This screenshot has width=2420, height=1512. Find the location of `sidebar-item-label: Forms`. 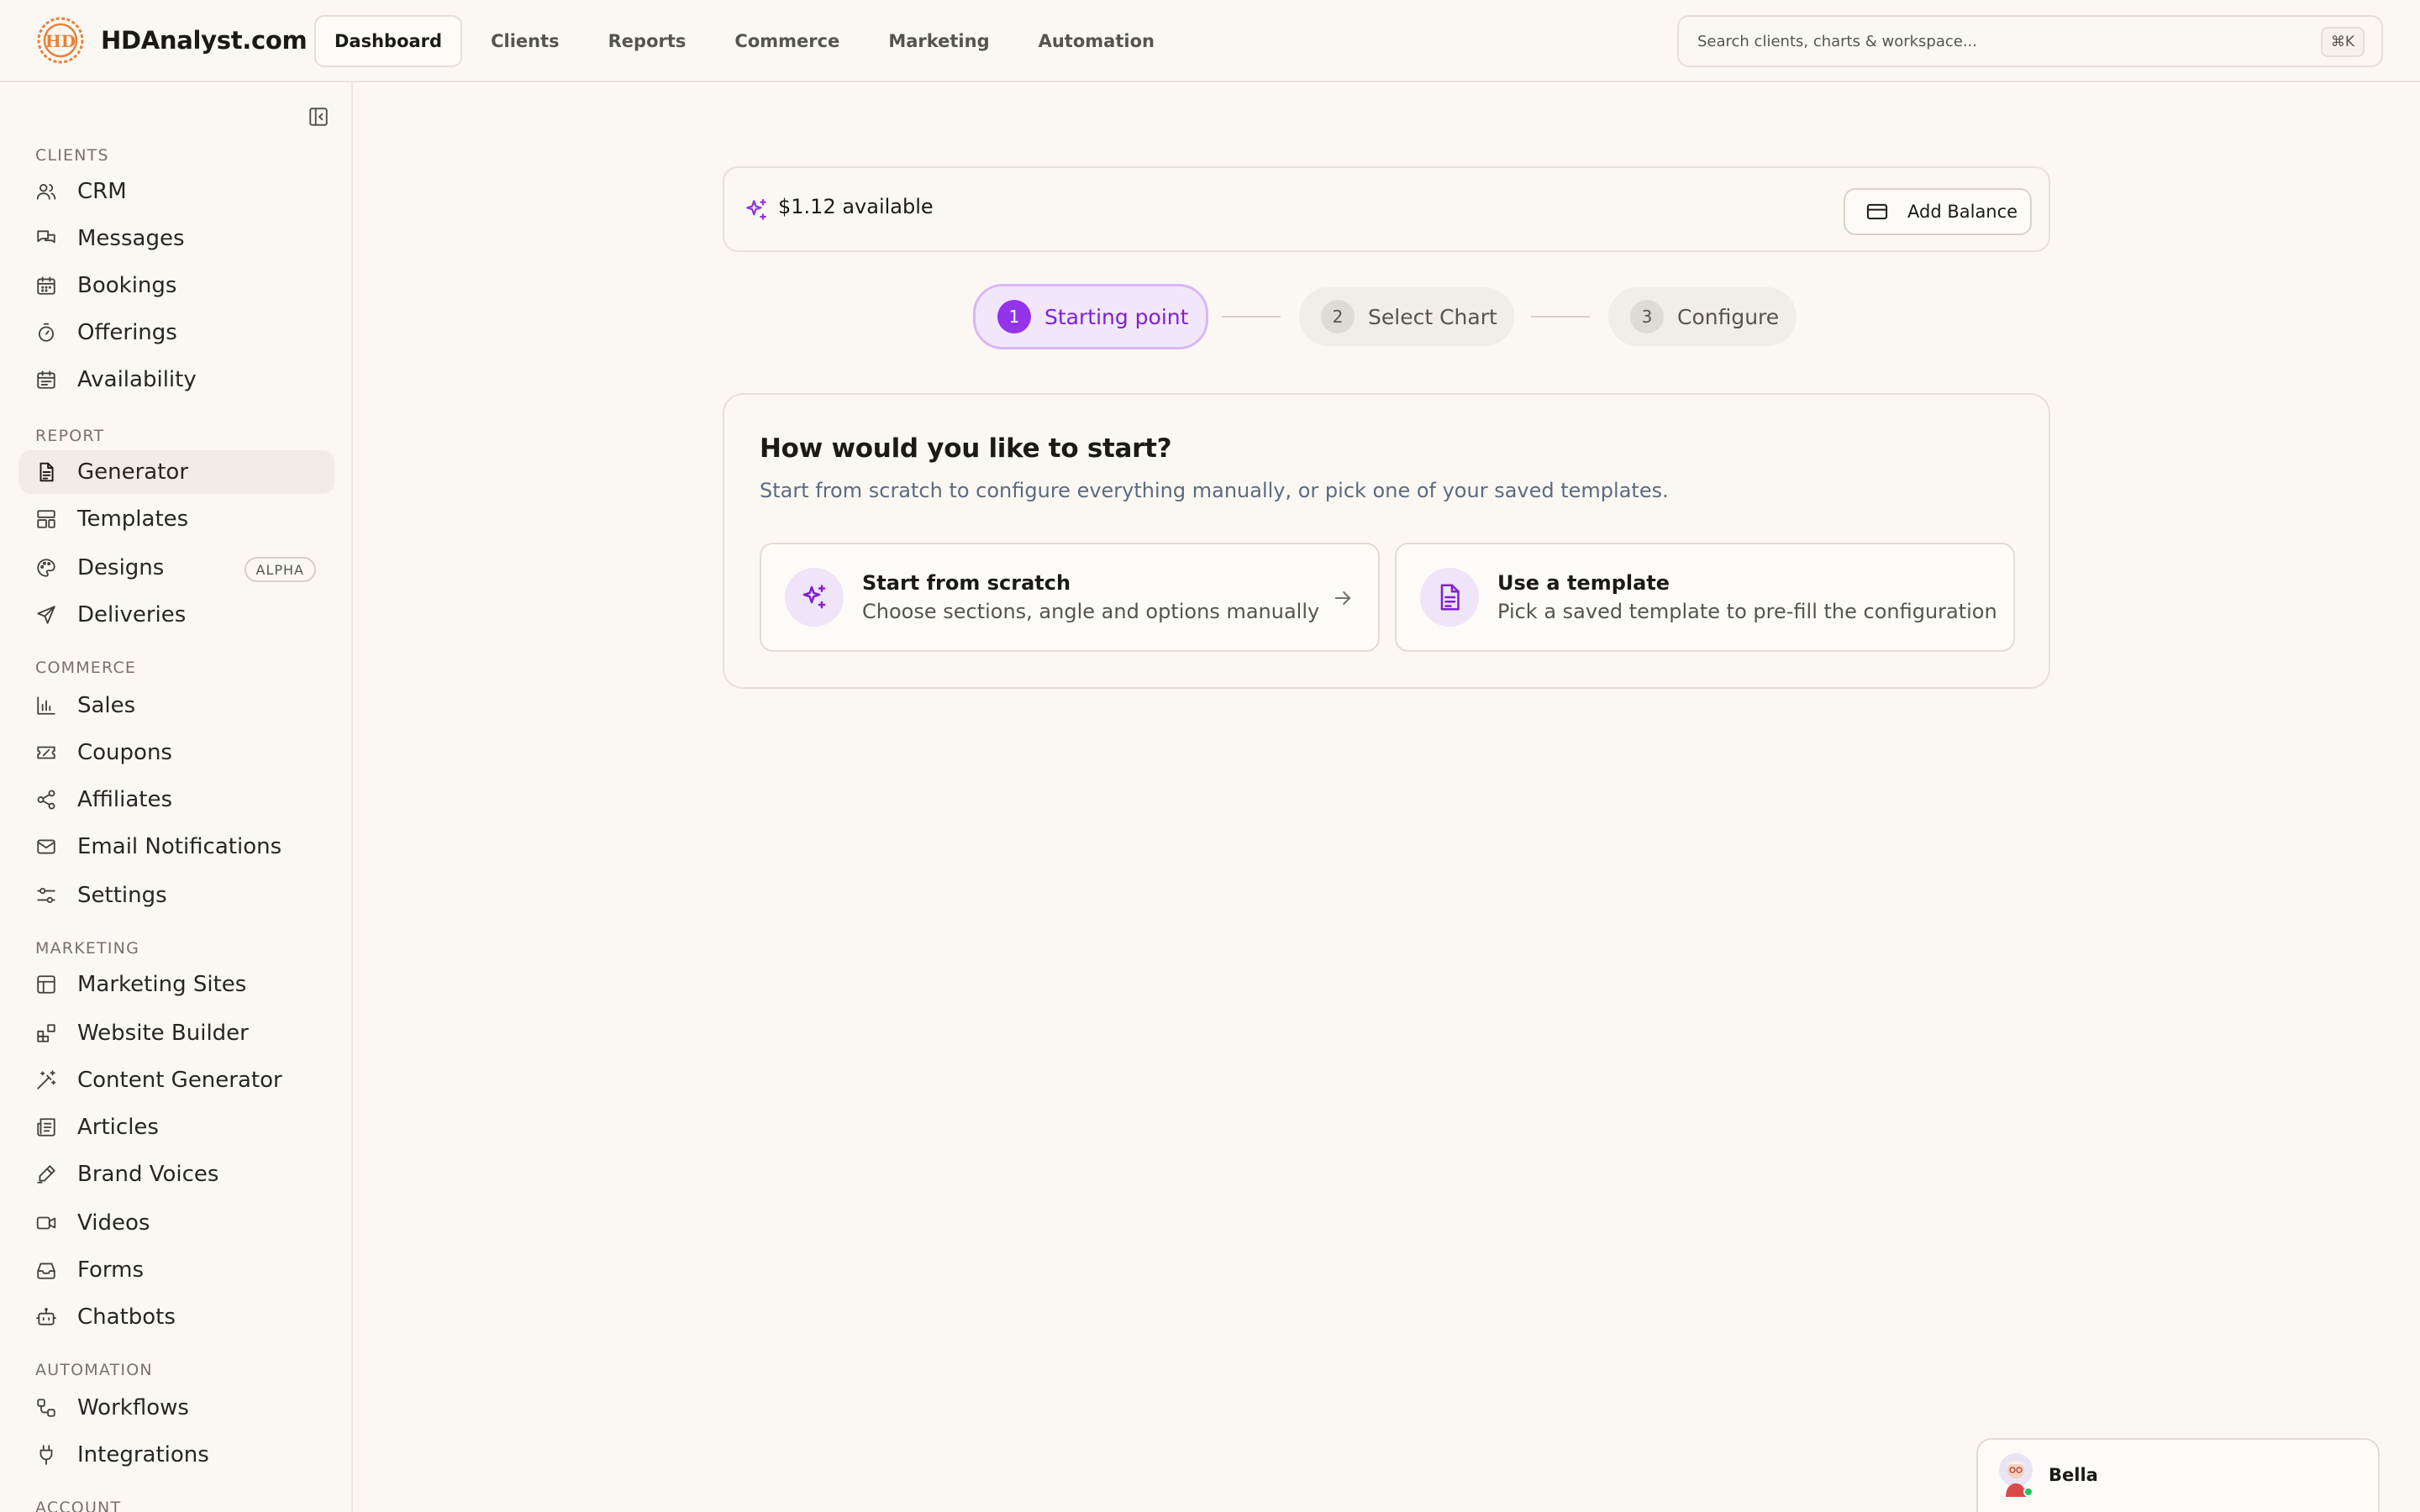

sidebar-item-label: Forms is located at coordinates (111, 1270).